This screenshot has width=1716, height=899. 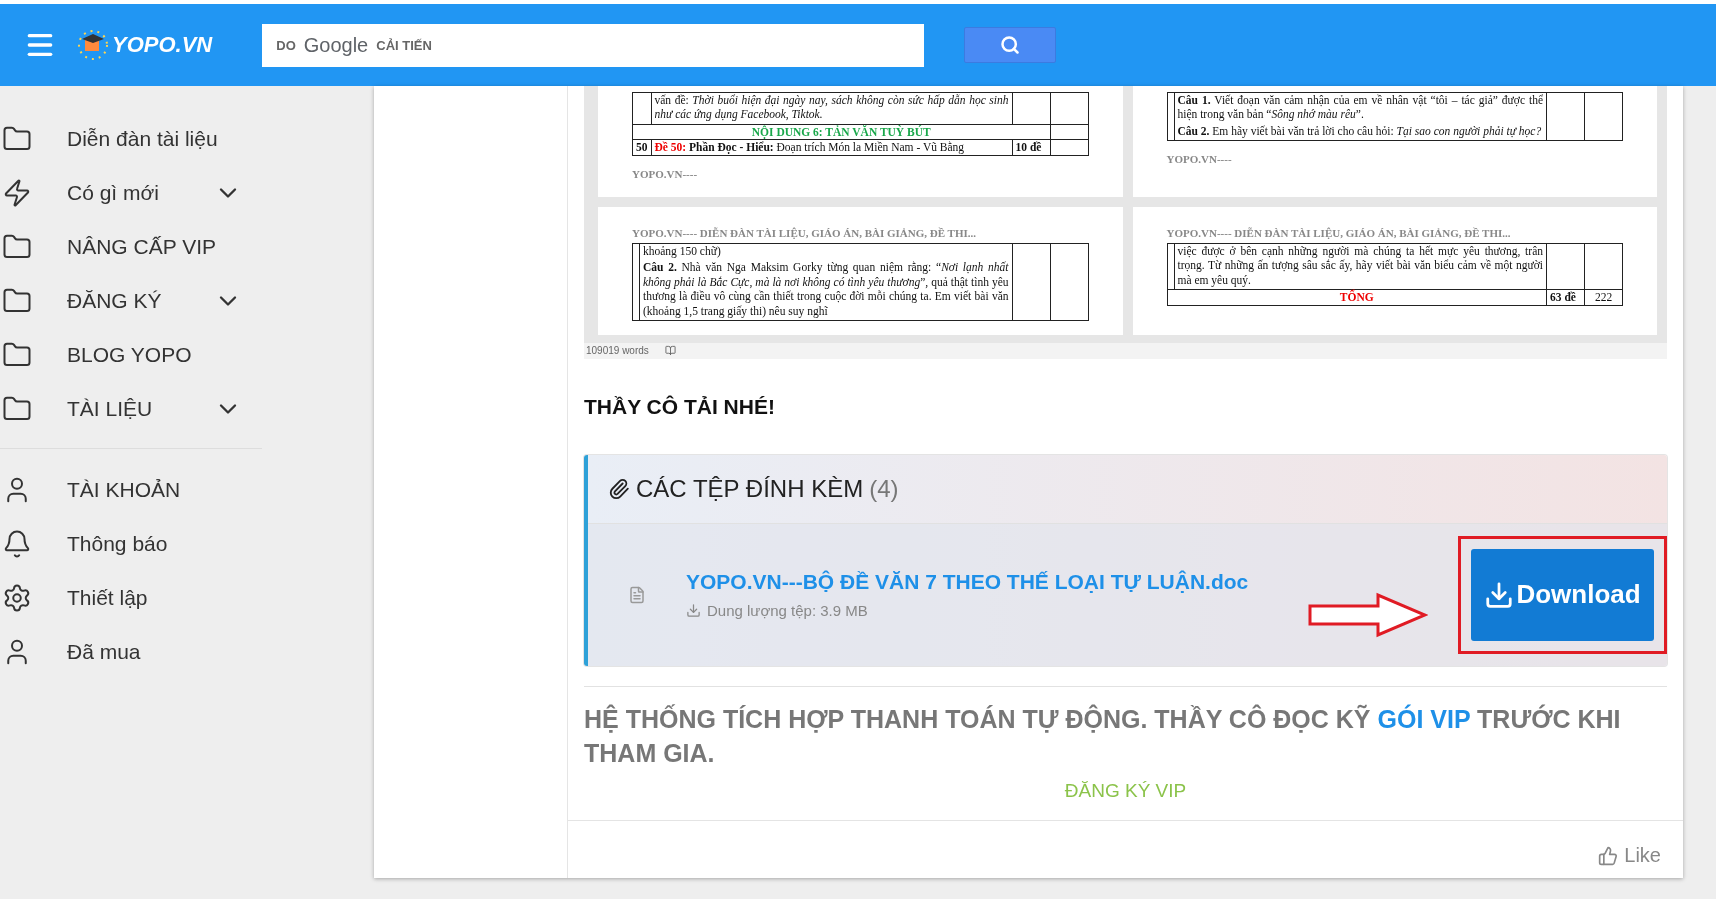 I want to click on table-cell: NỘI DUNG 6: TẢN VĂN TUỲ BÚT, so click(x=841, y=132).